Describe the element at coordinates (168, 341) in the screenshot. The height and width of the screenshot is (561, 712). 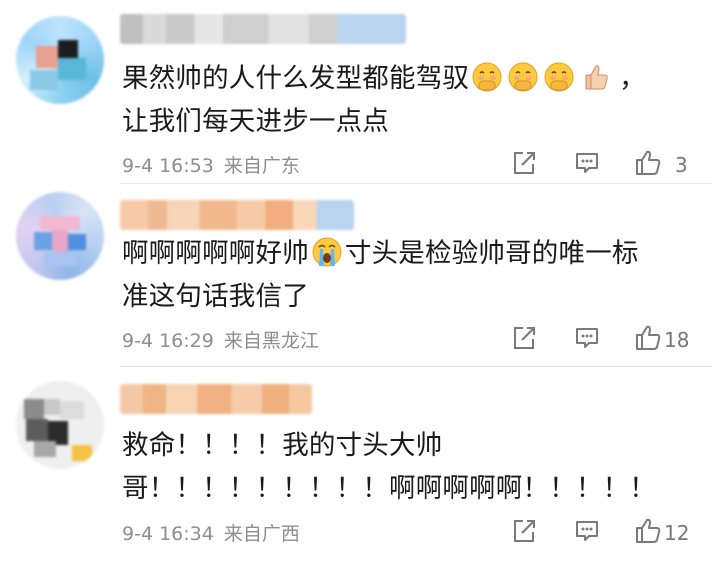
I see `comment-time: 9-4 16:29` at that location.